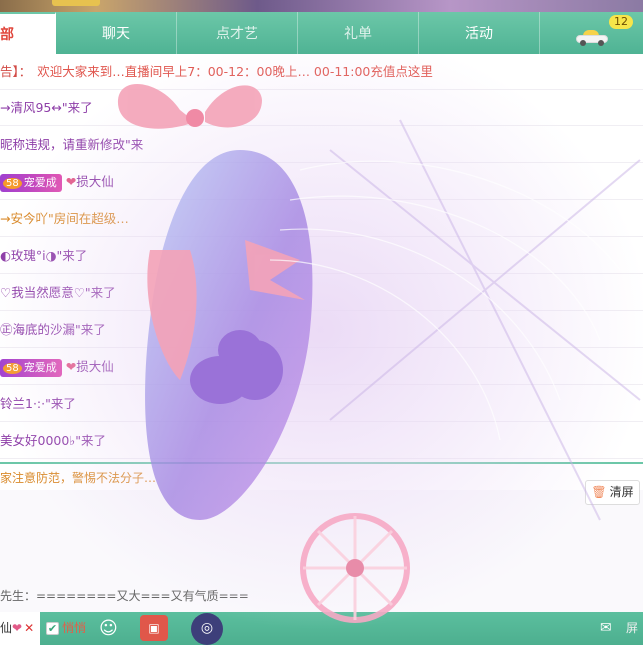  I want to click on vehicle-count-badge: 12, so click(621, 22).